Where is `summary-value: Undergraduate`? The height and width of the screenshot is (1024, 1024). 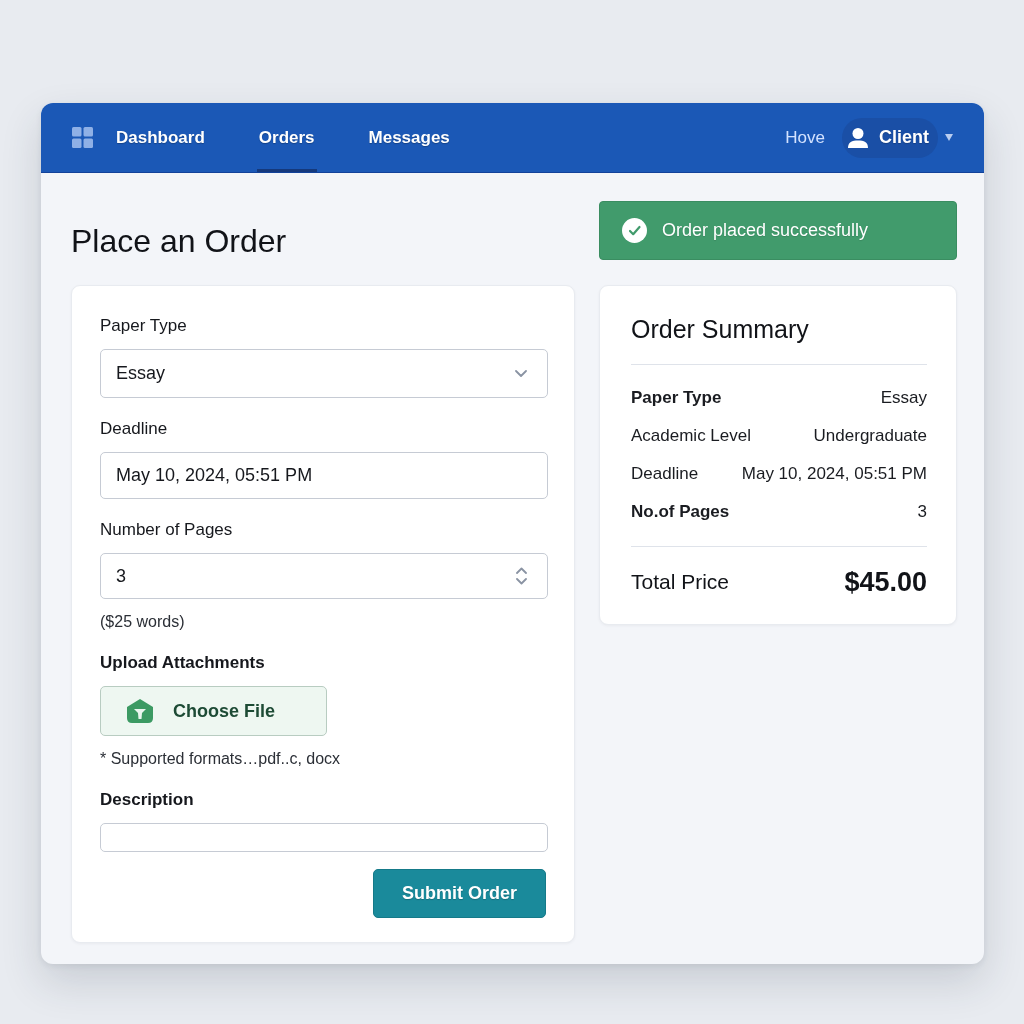 summary-value: Undergraduate is located at coordinates (870, 436).